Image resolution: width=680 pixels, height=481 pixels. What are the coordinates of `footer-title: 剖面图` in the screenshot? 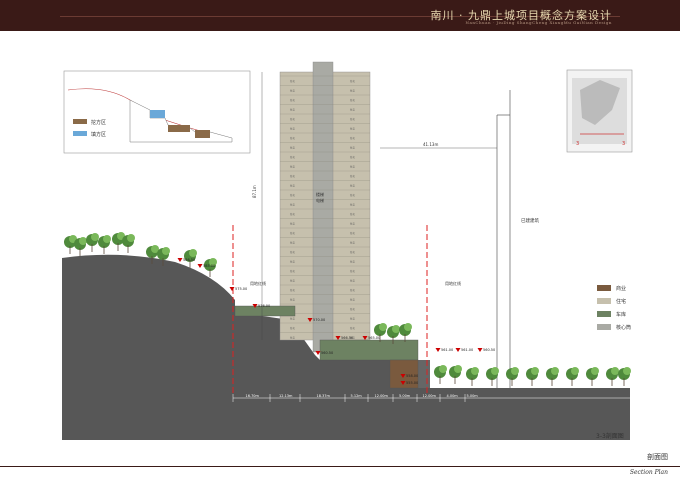 It's located at (657, 457).